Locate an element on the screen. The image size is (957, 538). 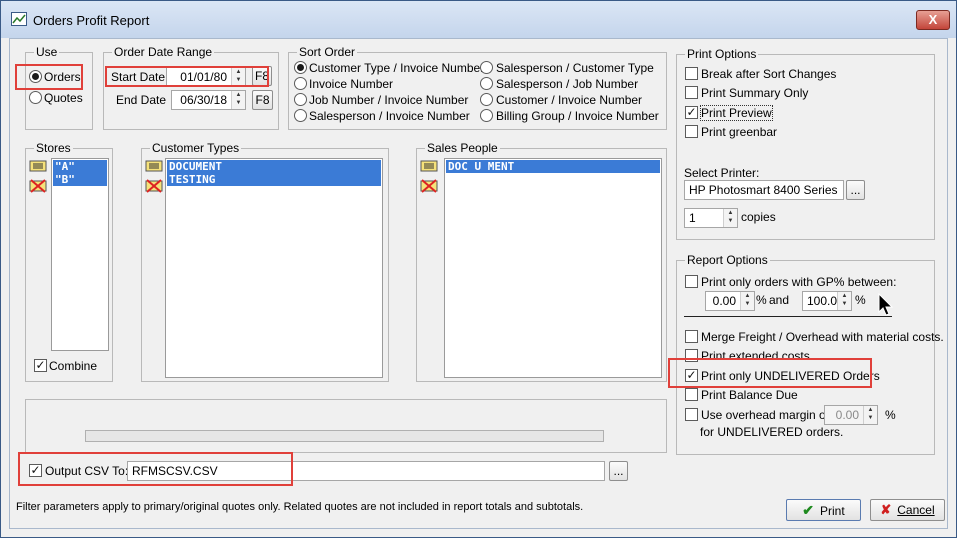
orders-highlight is located at coordinates (49, 77).